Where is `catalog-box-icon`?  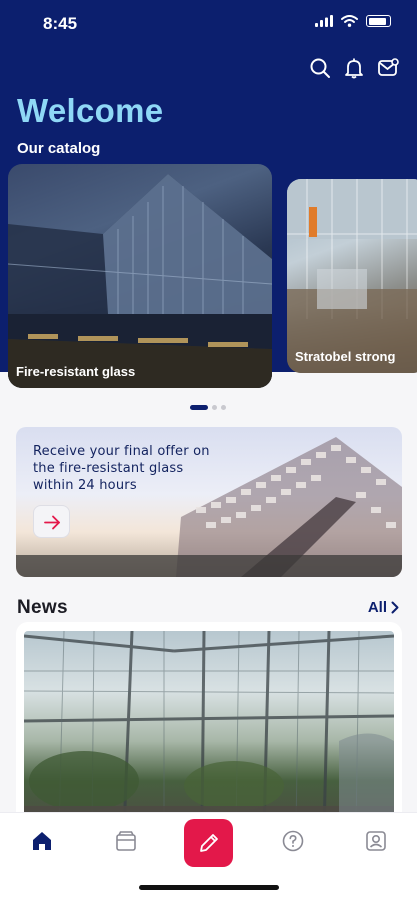 catalog-box-icon is located at coordinates (126, 841).